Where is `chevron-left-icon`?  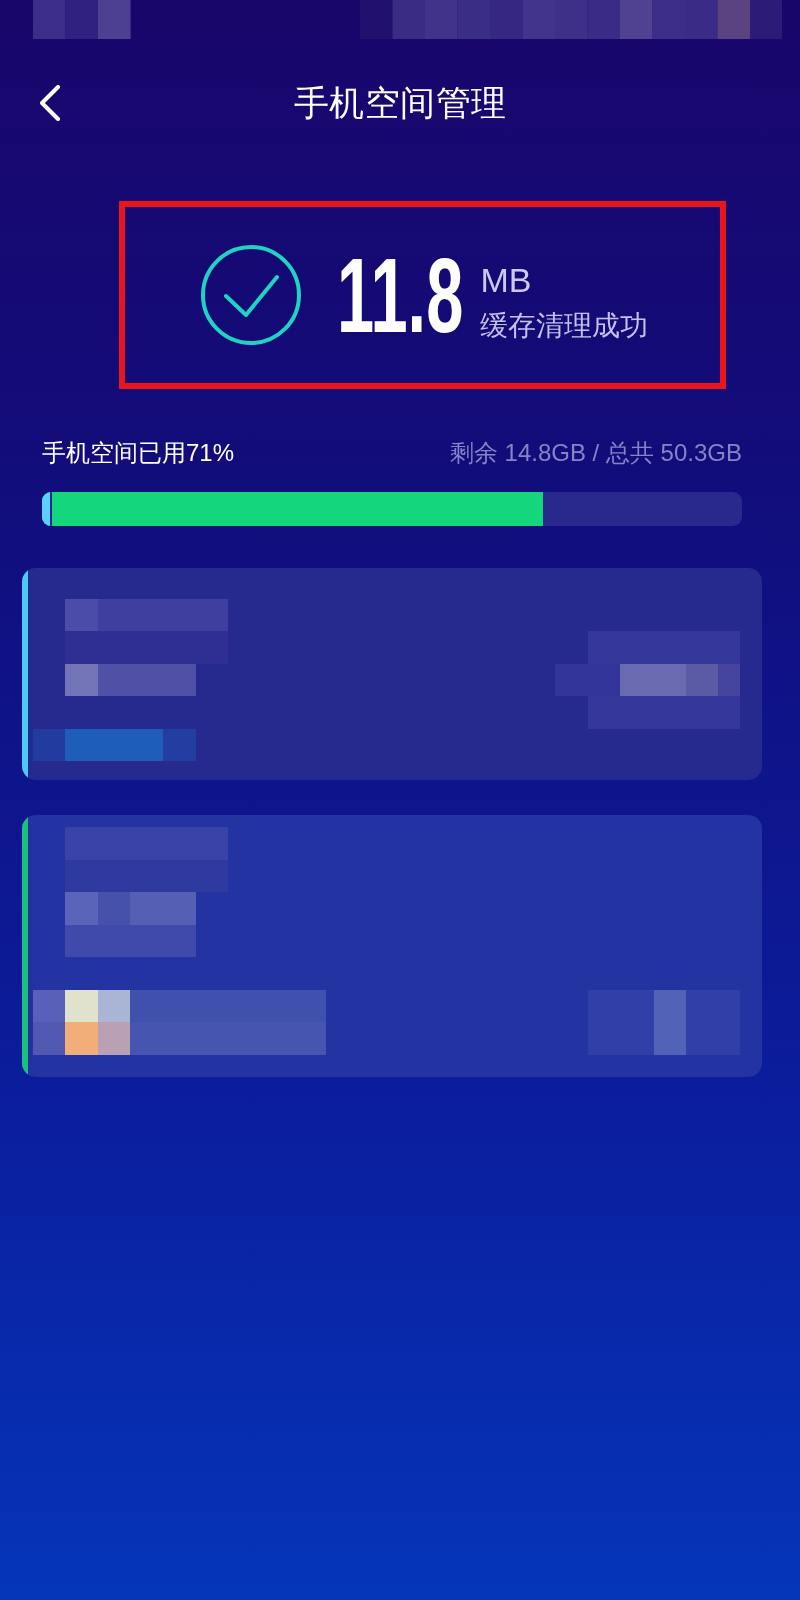
chevron-left-icon is located at coordinates (50, 103).